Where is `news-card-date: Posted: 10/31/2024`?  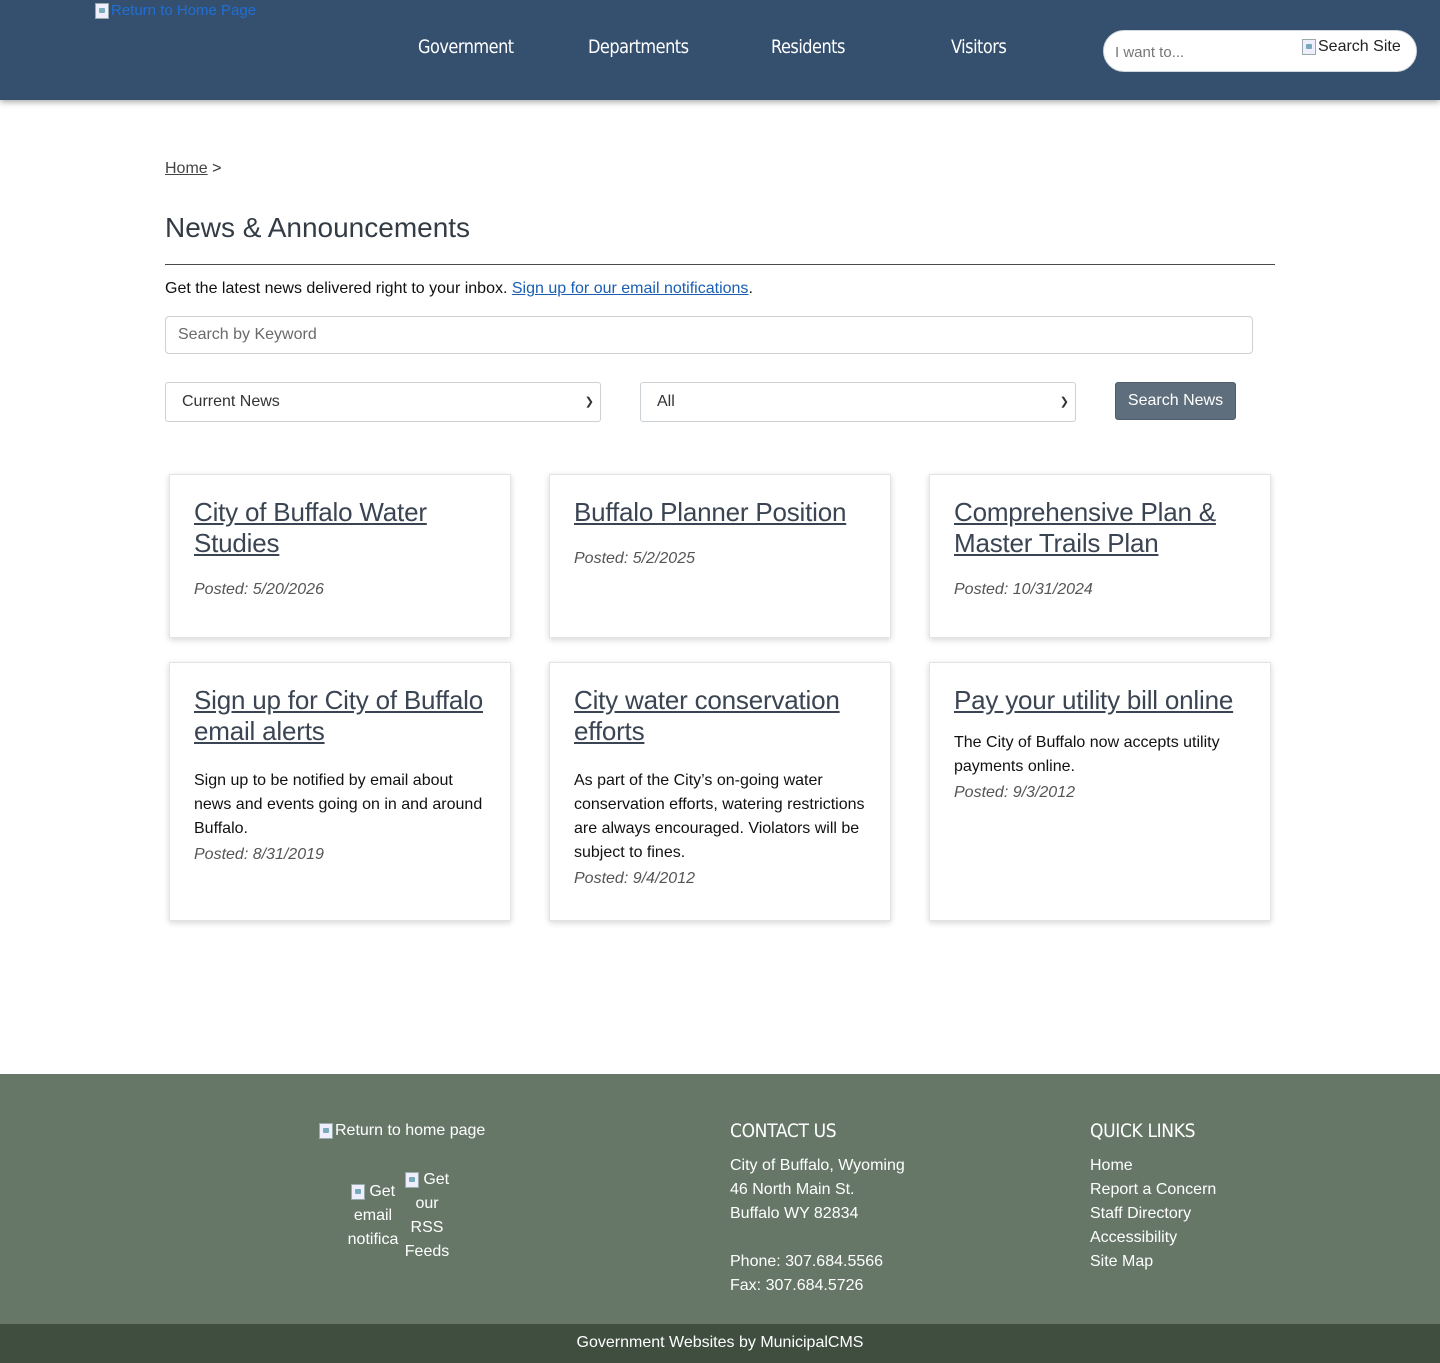 news-card-date: Posted: 10/31/2024 is located at coordinates (1023, 589).